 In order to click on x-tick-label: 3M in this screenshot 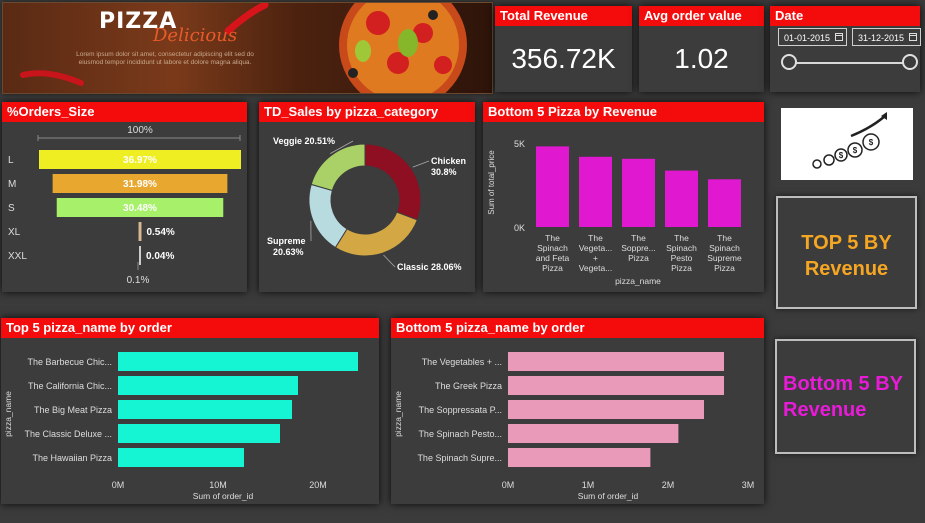, I will do `click(748, 485)`.